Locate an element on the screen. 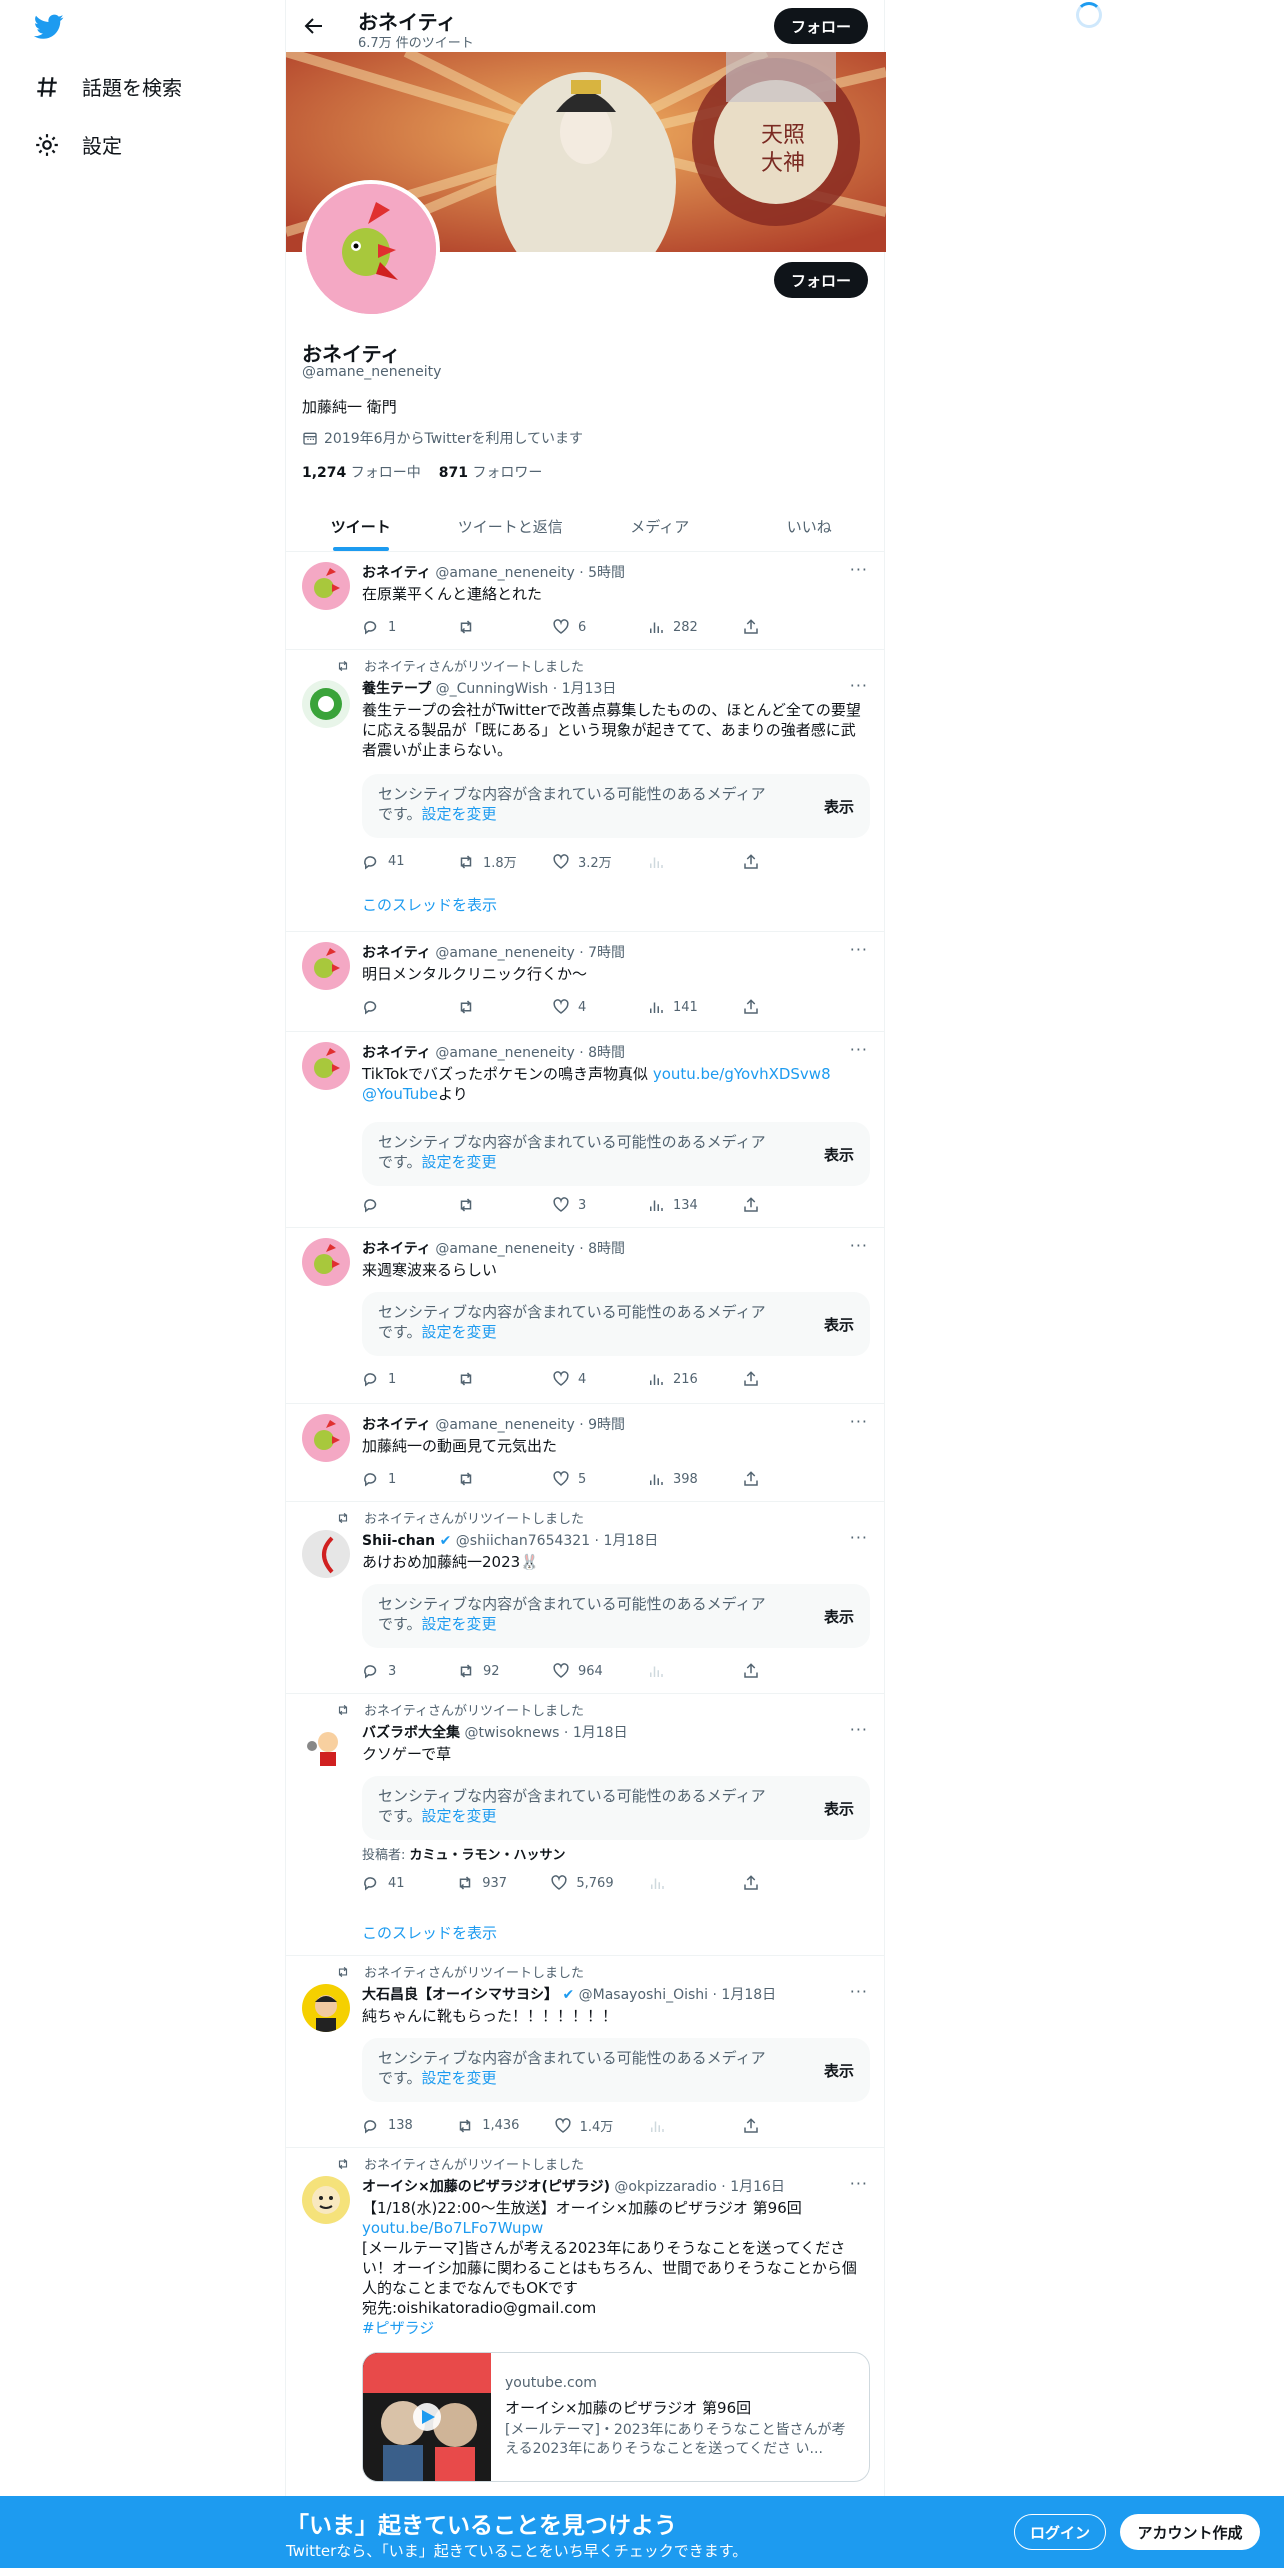 This screenshot has width=1284, height=2568. retweet-button: 1,436 is located at coordinates (487, 2125).